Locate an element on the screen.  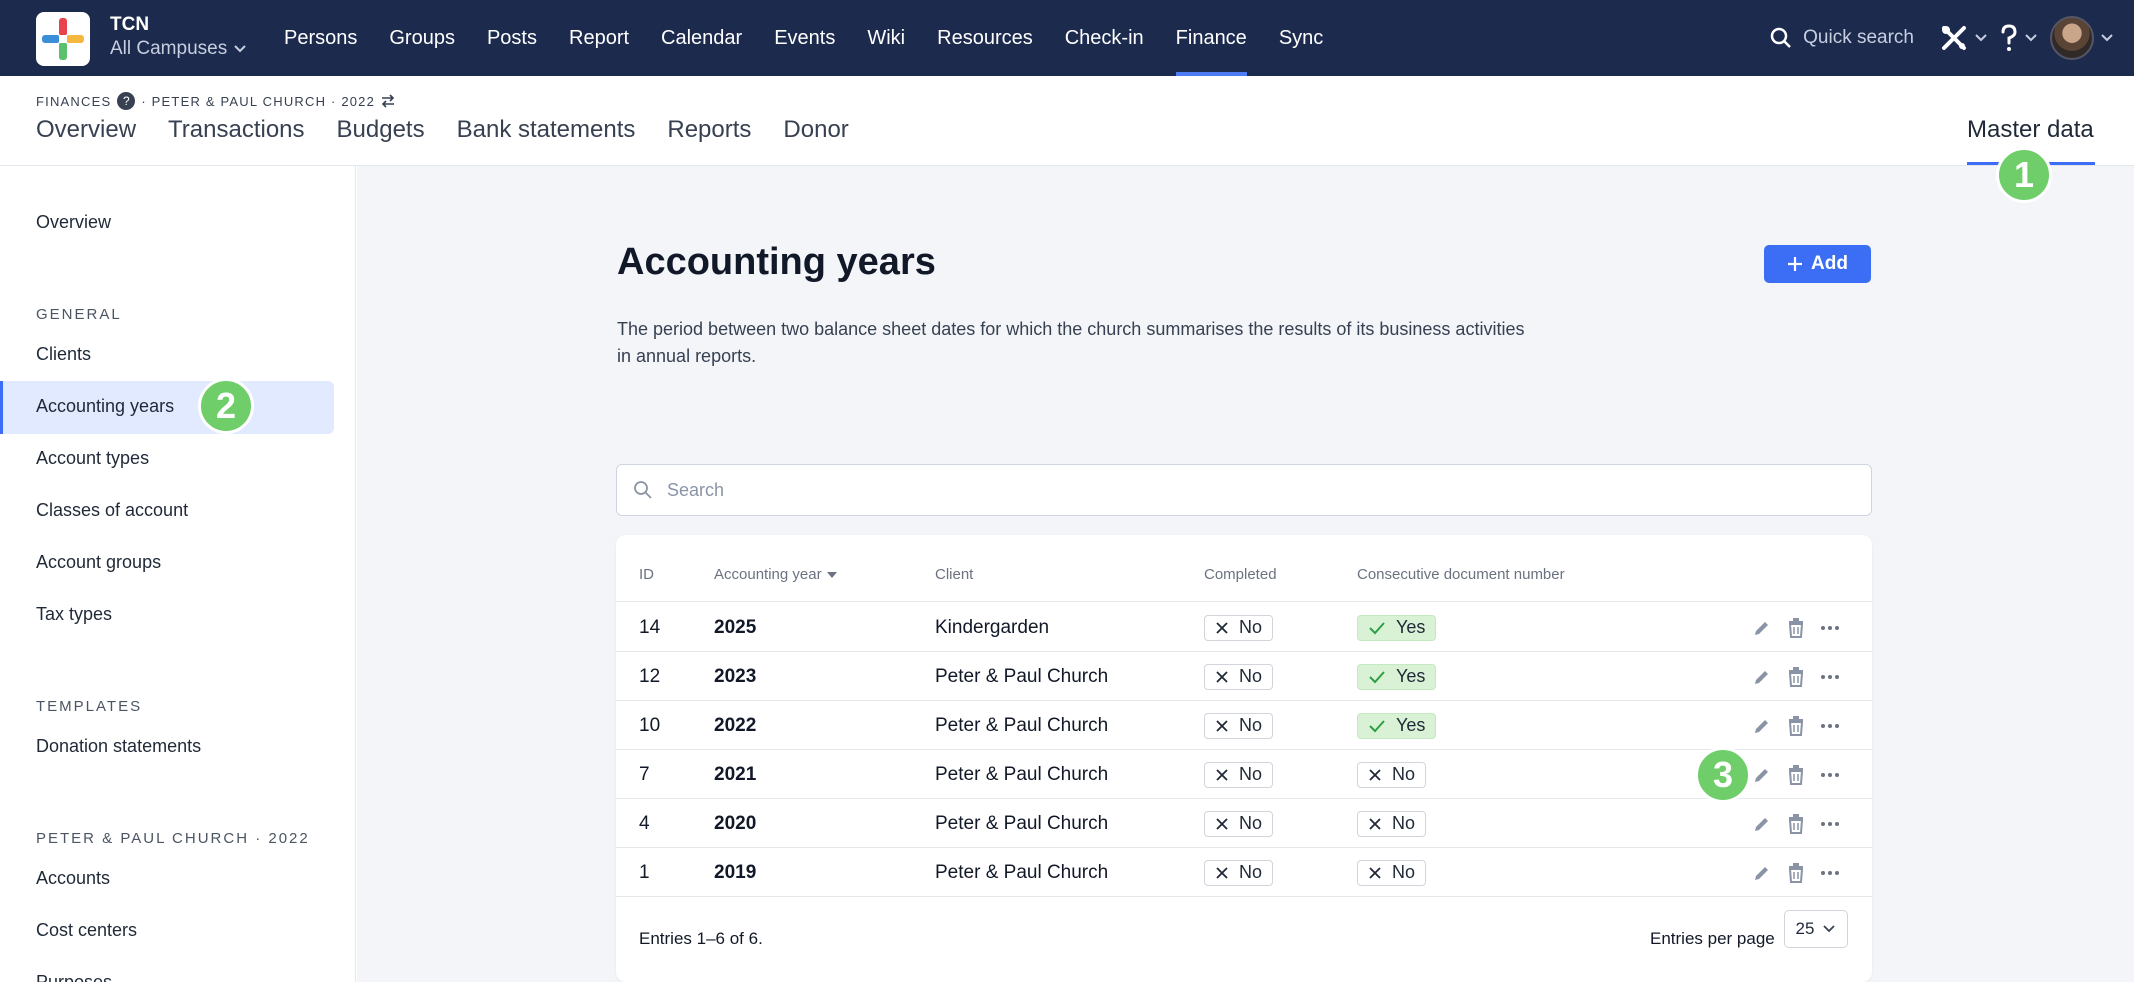
nav-sync: Sync is located at coordinates (1301, 38).